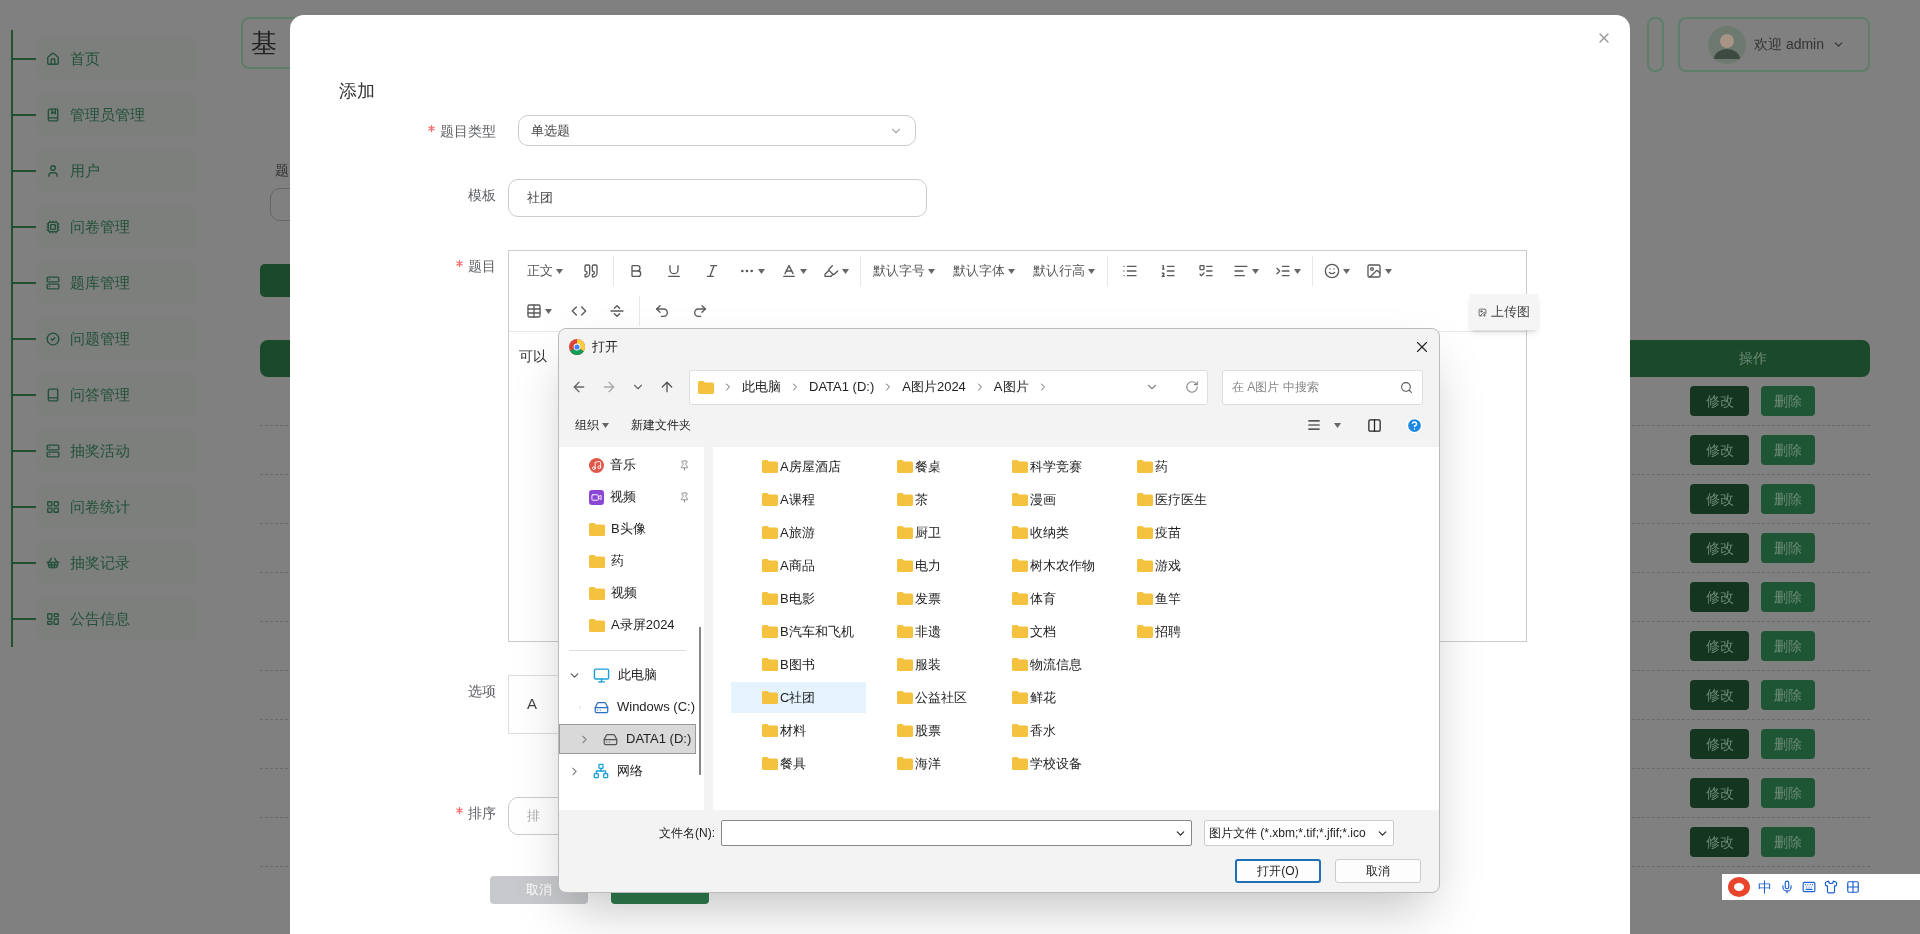 Image resolution: width=1920 pixels, height=934 pixels. Describe the element at coordinates (923, 664) in the screenshot. I see `folder-item: 服装` at that location.